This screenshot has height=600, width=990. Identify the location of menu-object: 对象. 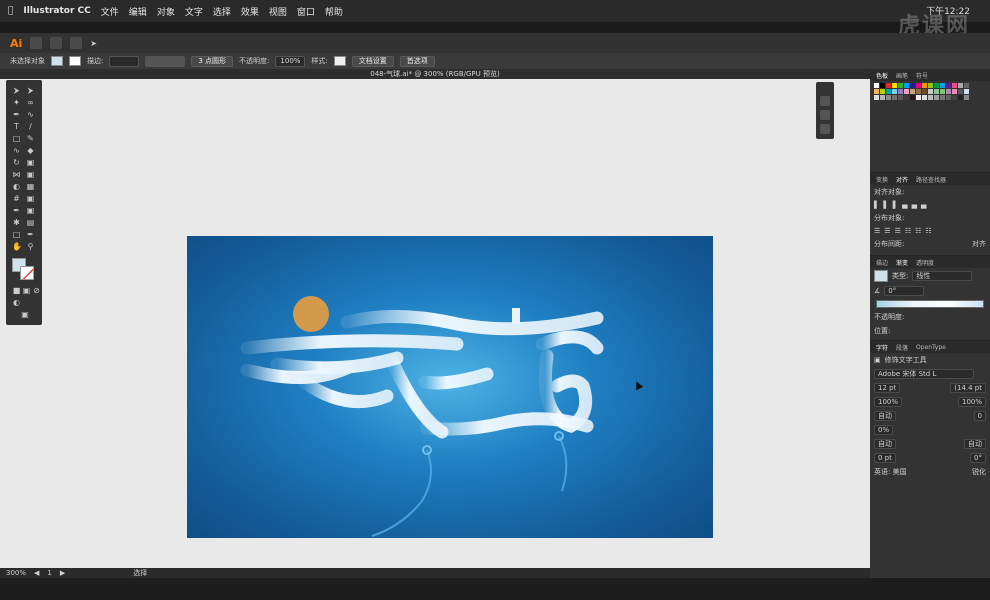
(166, 11).